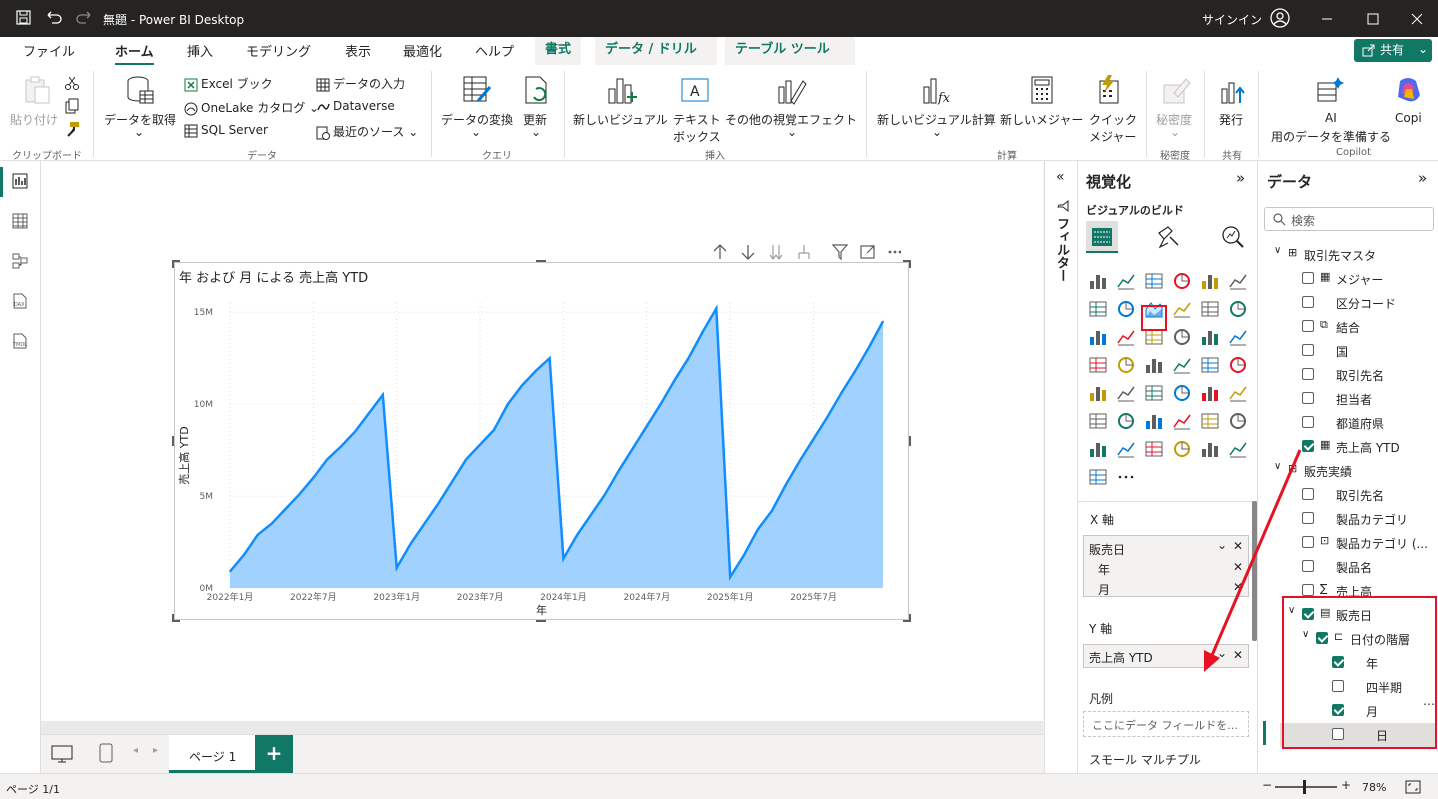 The height and width of the screenshot is (799, 1438). I want to click on close-icon, so click(1417, 19).